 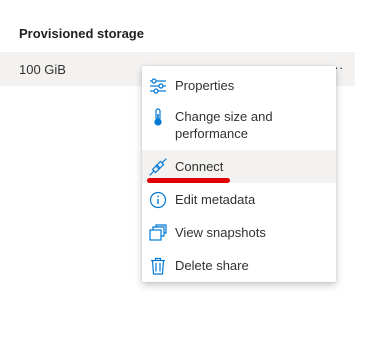 What do you see at coordinates (188, 180) in the screenshot?
I see `annotation-underline` at bounding box center [188, 180].